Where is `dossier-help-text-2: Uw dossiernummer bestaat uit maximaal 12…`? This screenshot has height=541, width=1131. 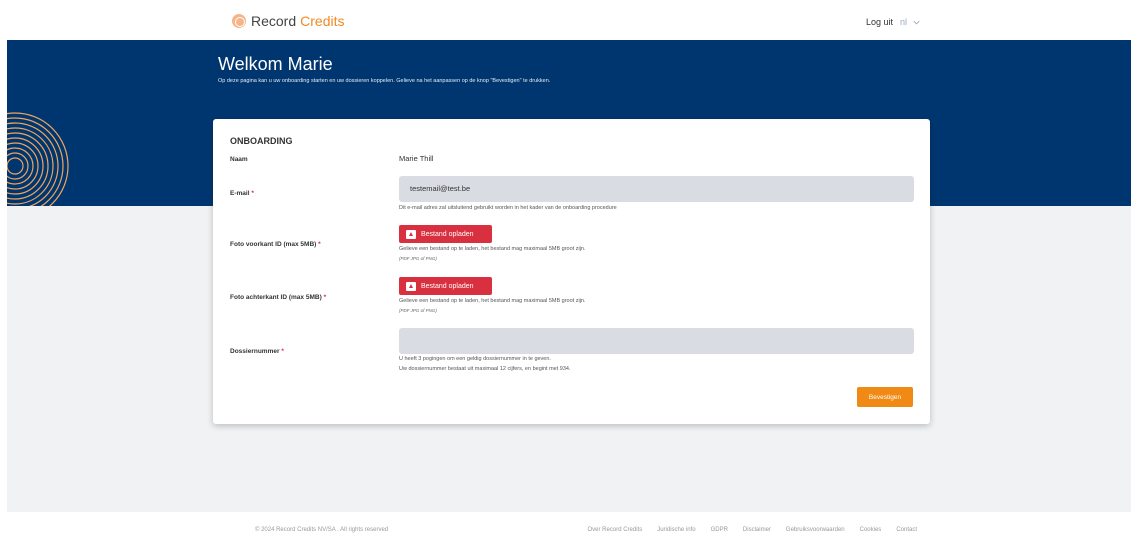
dossier-help-text-2: Uw dossiernummer bestaat uit maximaal 12… is located at coordinates (485, 369).